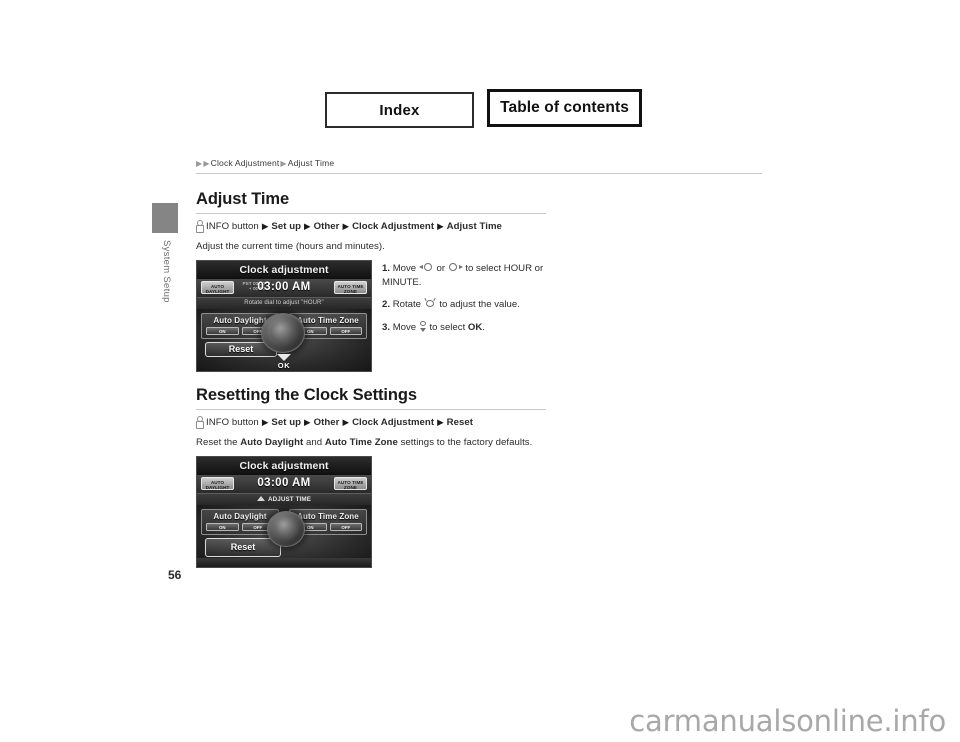  I want to click on step-item: 2. Rotate to adjust the value., so click(468, 305).